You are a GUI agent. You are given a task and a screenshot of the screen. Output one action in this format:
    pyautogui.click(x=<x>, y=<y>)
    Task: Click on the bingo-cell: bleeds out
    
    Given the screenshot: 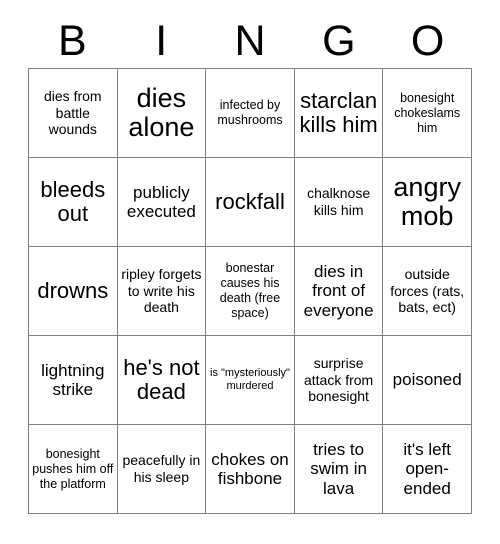 What is the action you would take?
    pyautogui.click(x=73, y=202)
    